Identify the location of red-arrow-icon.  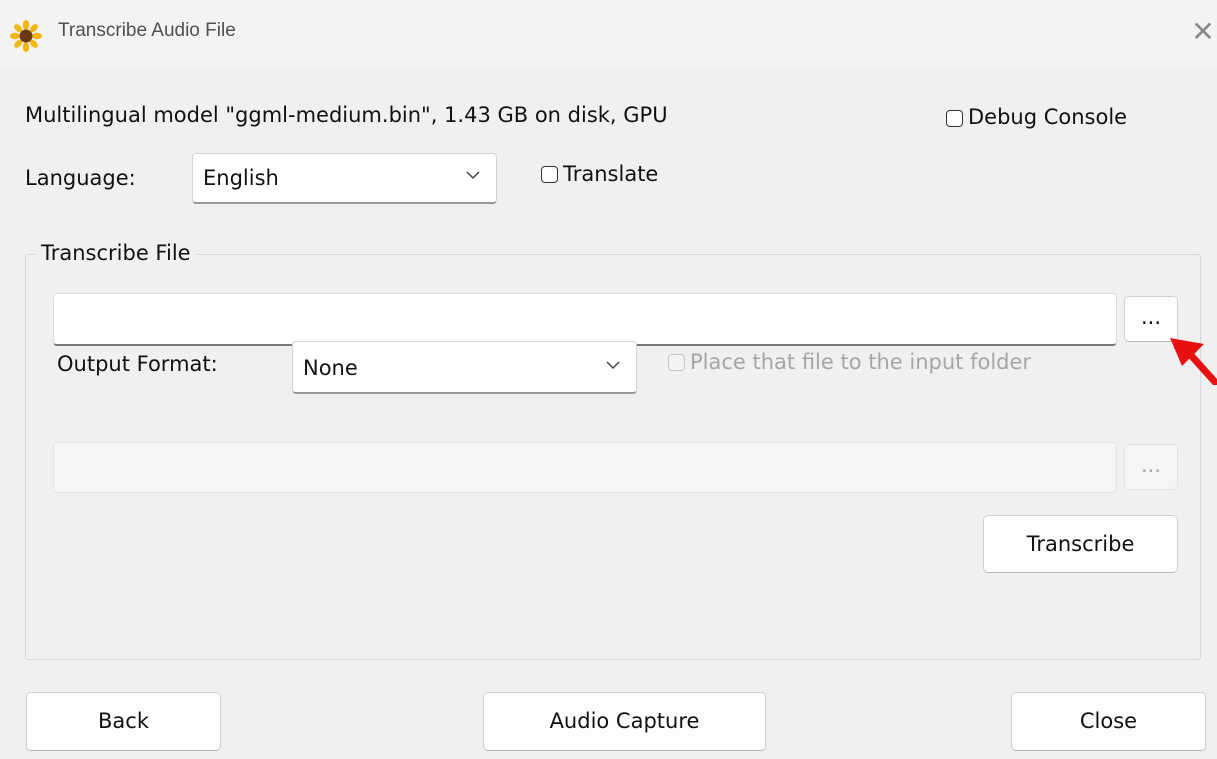
(1193, 361).